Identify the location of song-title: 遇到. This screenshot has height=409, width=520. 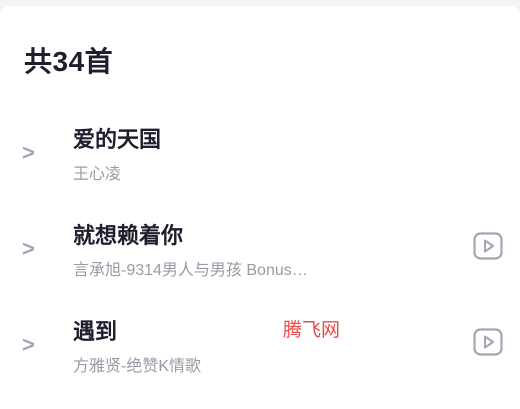
(95, 331).